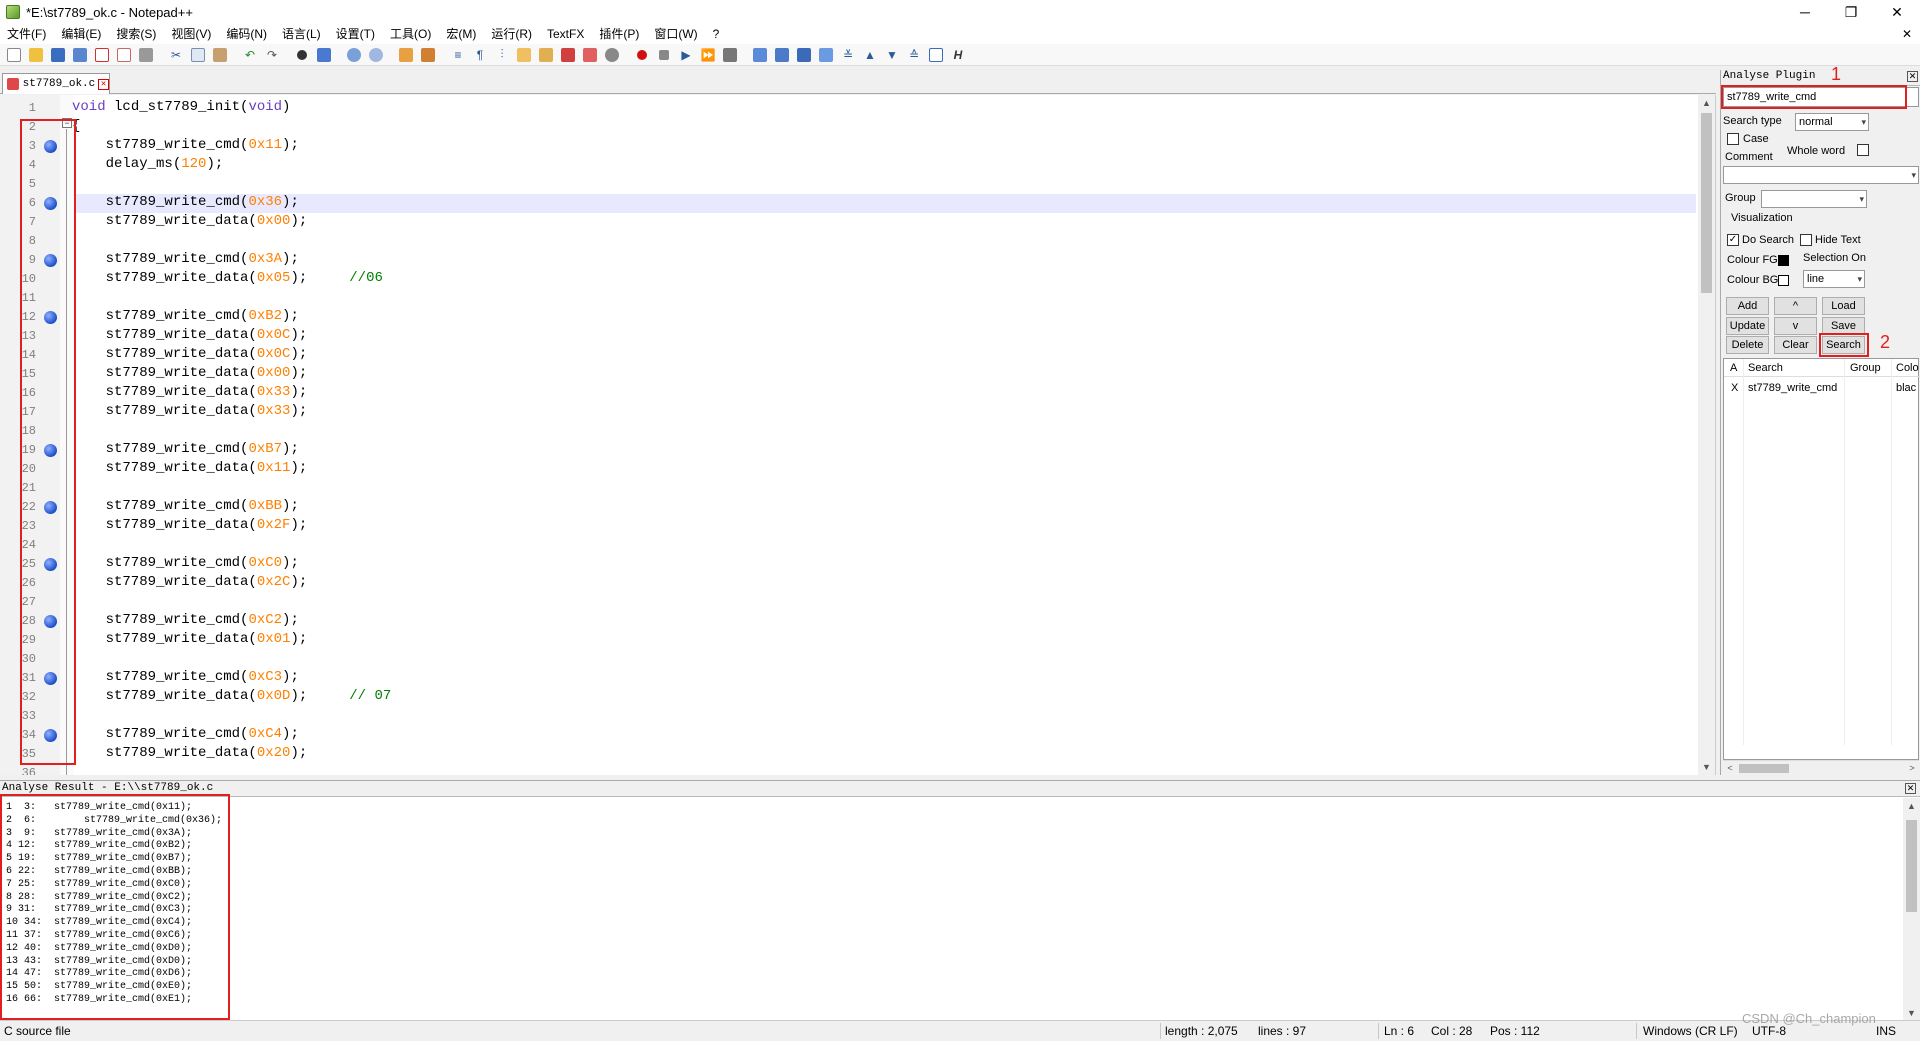  What do you see at coordinates (458, 55) in the screenshot?
I see `word-wrap-icon: ≡` at bounding box center [458, 55].